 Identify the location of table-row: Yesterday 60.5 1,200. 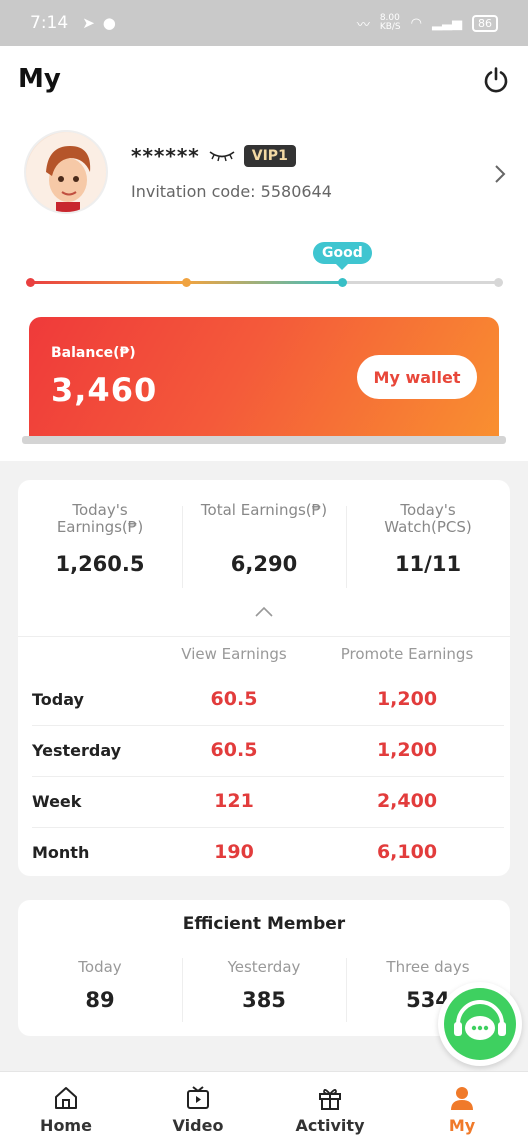
(268, 751).